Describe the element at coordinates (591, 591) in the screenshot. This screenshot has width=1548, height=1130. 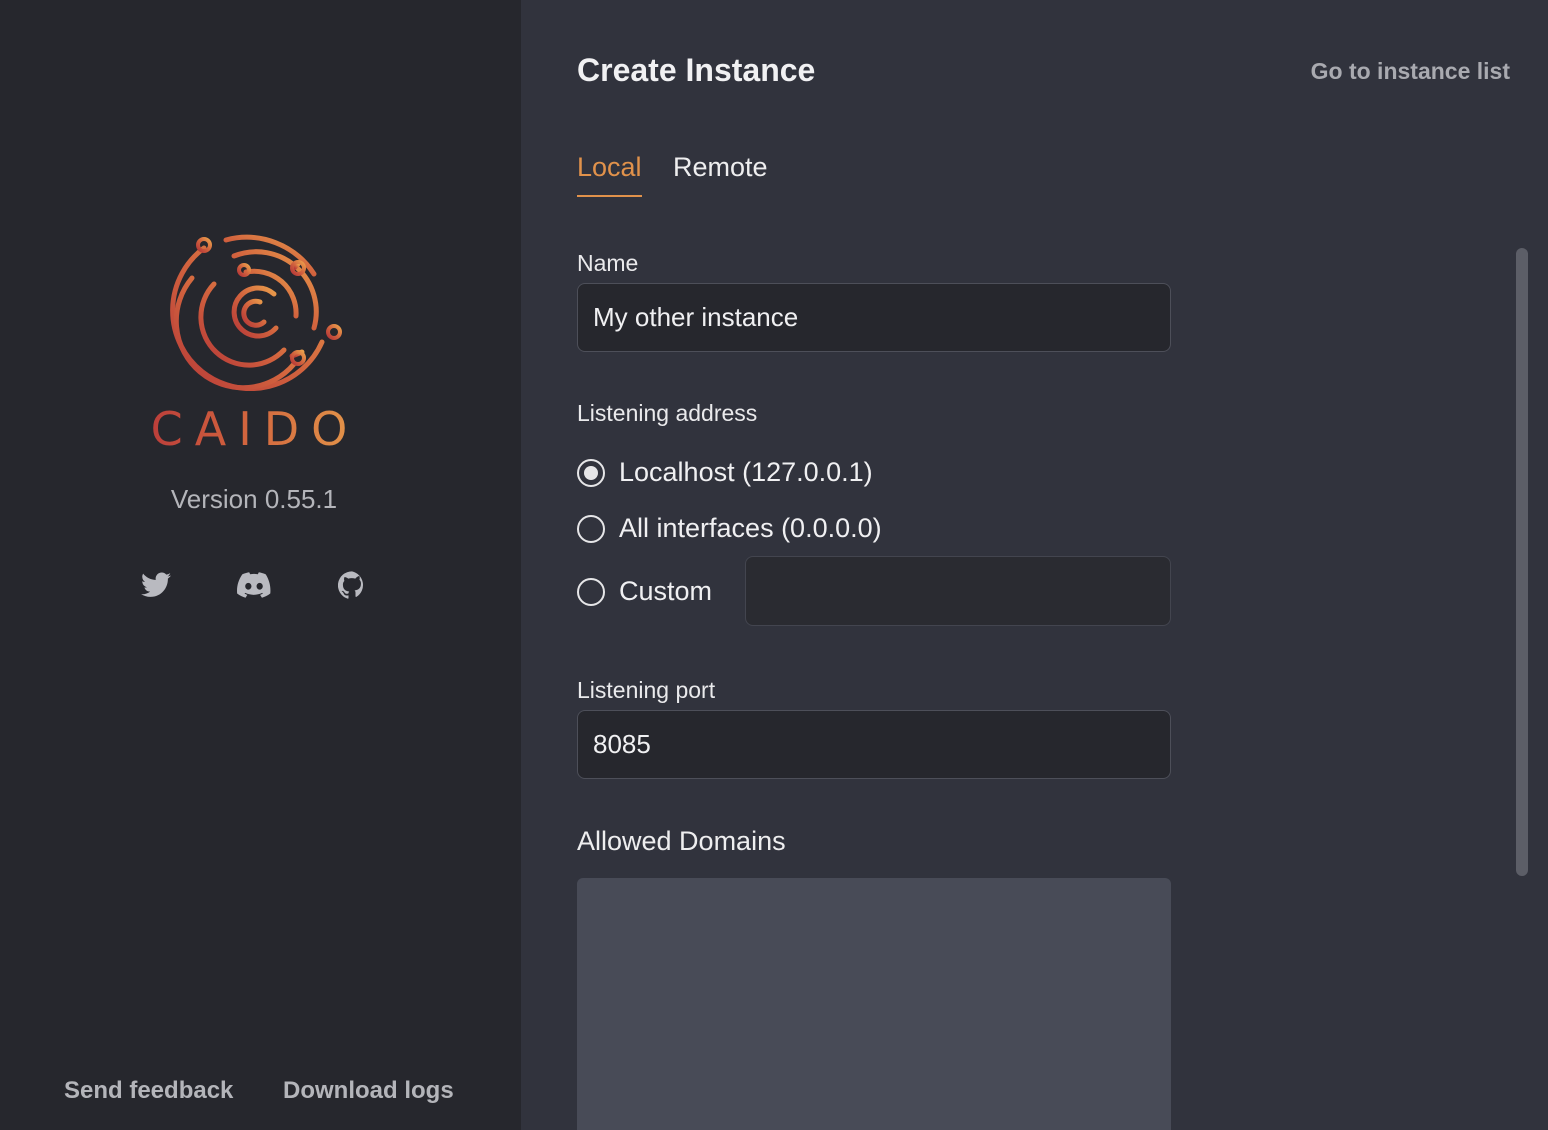
I see `radio-custom-circle` at that location.